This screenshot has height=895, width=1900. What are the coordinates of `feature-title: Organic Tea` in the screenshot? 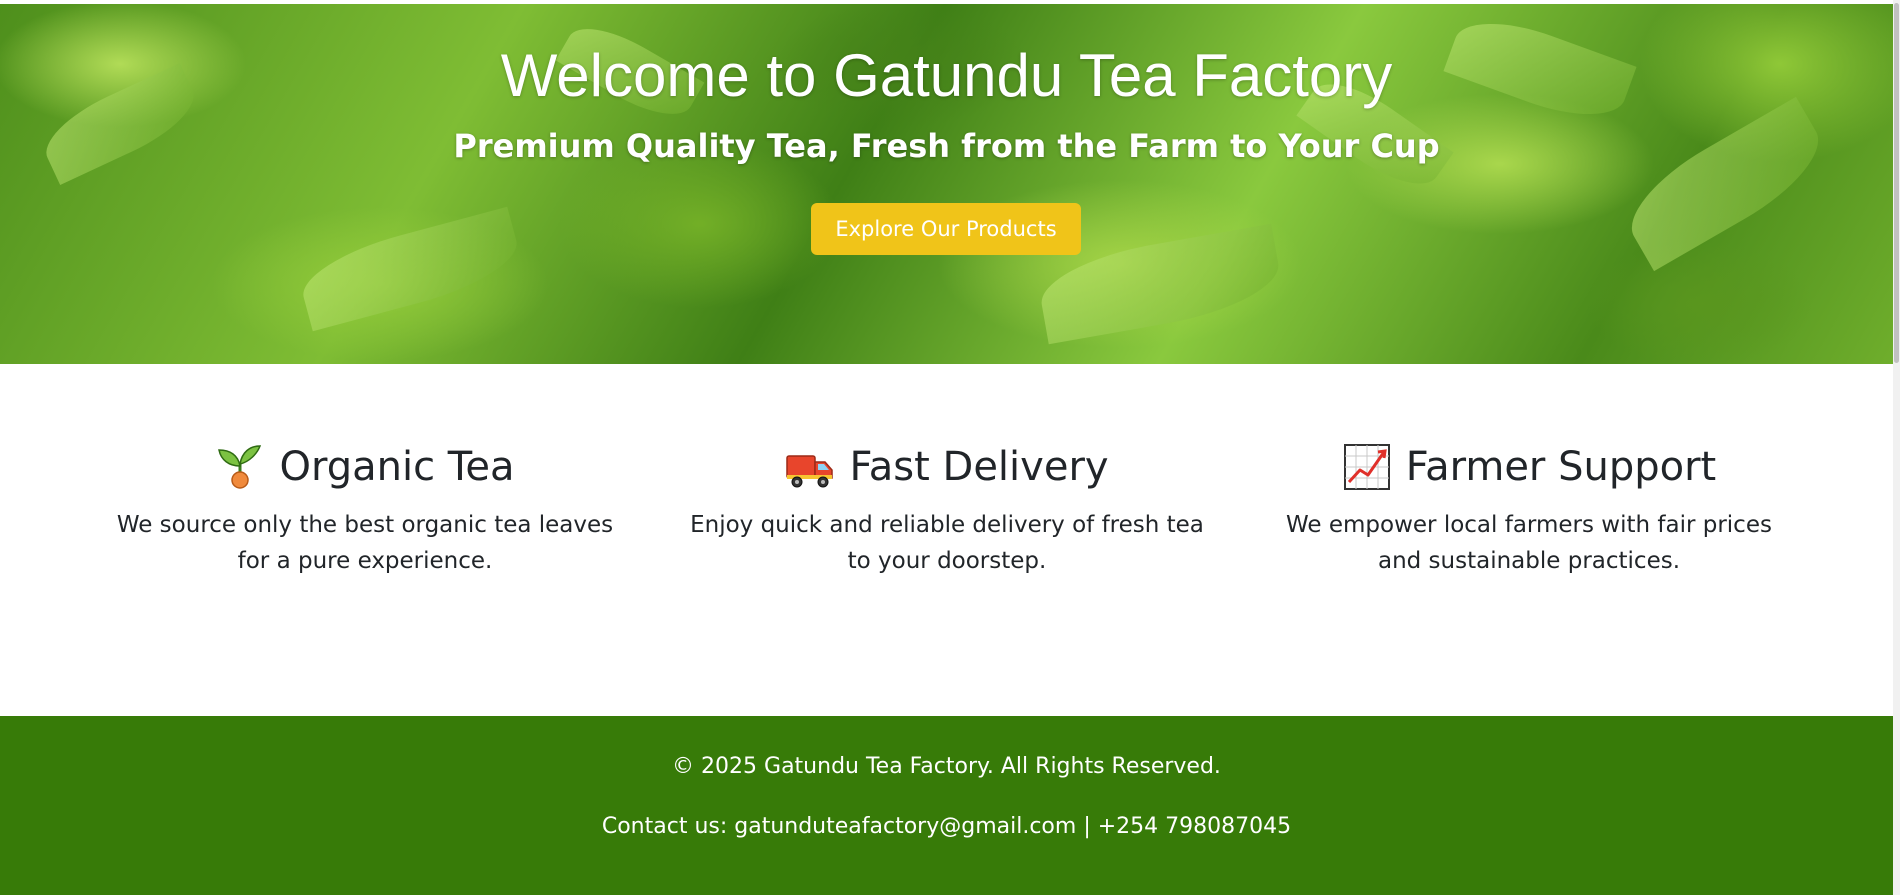 It's located at (397, 467).